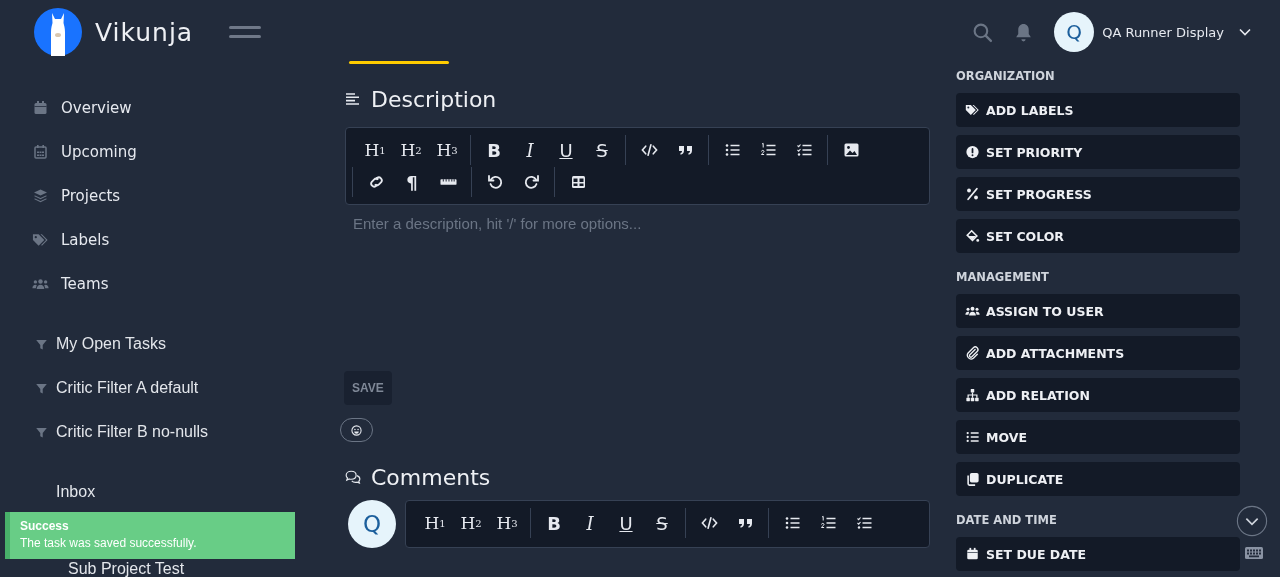 The image size is (1280, 577). I want to click on nav-link: Upcoming, so click(166, 152).